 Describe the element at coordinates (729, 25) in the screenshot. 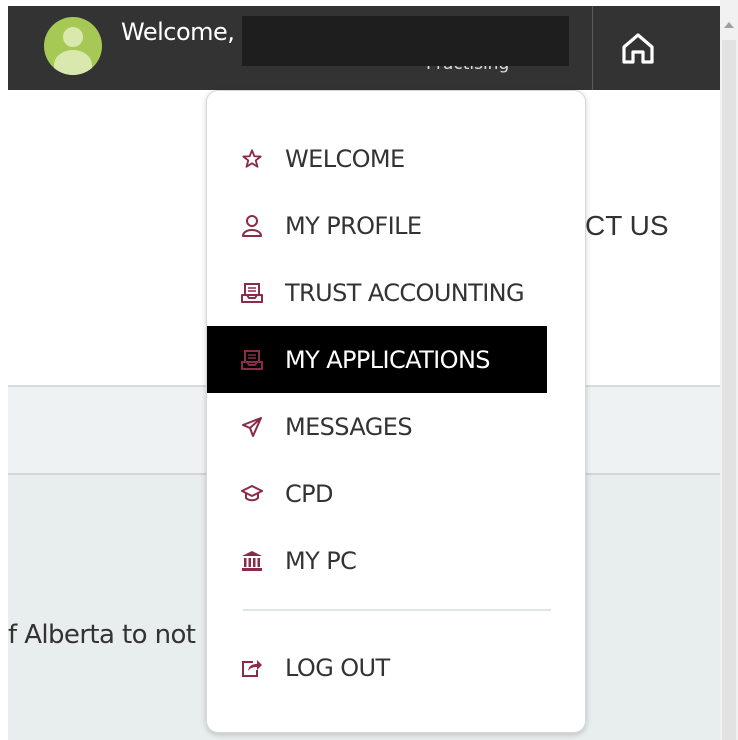

I see `scroll-up-icon` at that location.